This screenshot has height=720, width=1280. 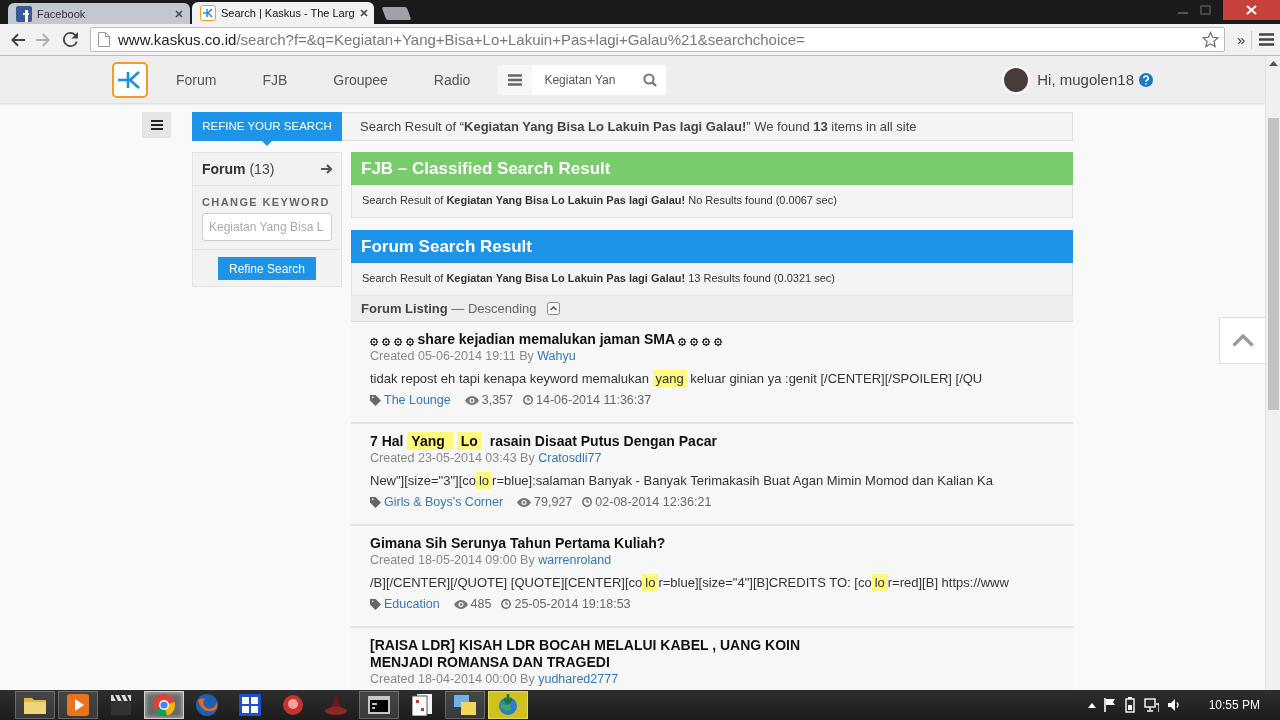 I want to click on hat-icon, so click(x=336, y=705).